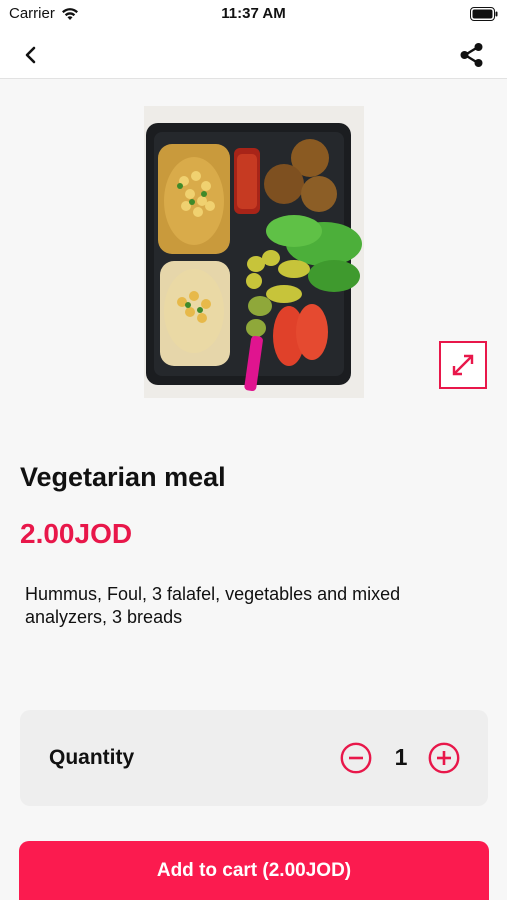 Image resolution: width=507 pixels, height=900 pixels. I want to click on product-image, so click(254, 252).